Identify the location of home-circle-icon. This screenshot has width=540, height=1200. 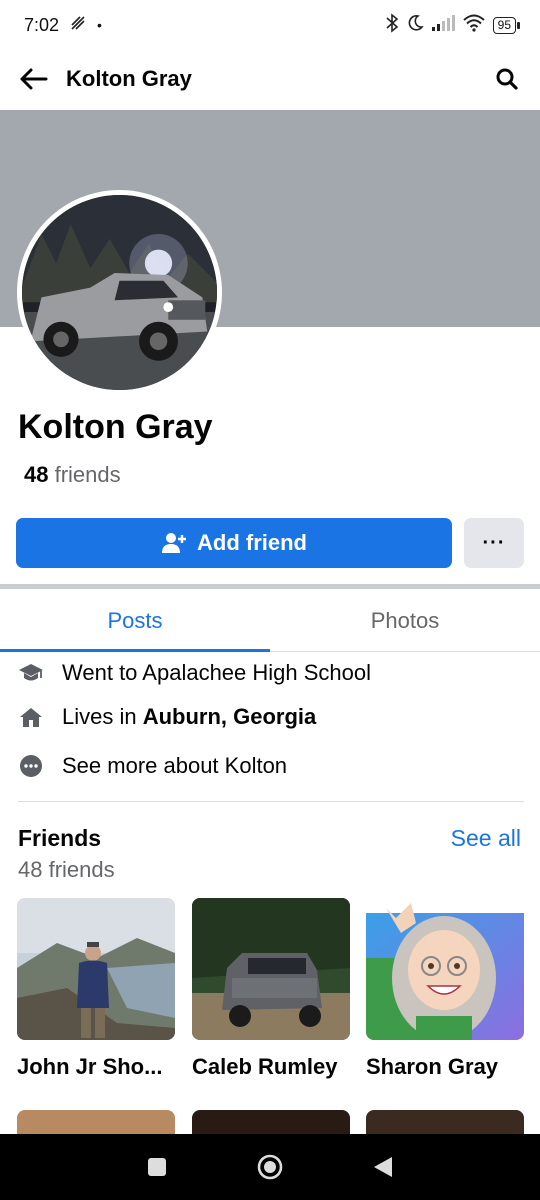
(270, 1167).